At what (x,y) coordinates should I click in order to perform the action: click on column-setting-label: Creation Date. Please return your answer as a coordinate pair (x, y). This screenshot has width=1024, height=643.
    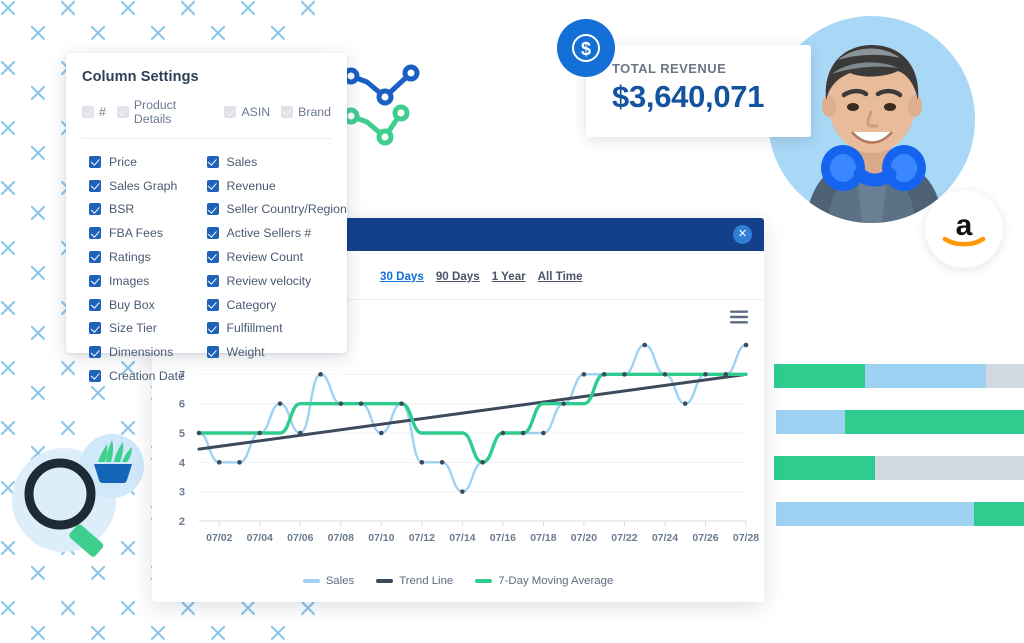
    Looking at the image, I should click on (147, 376).